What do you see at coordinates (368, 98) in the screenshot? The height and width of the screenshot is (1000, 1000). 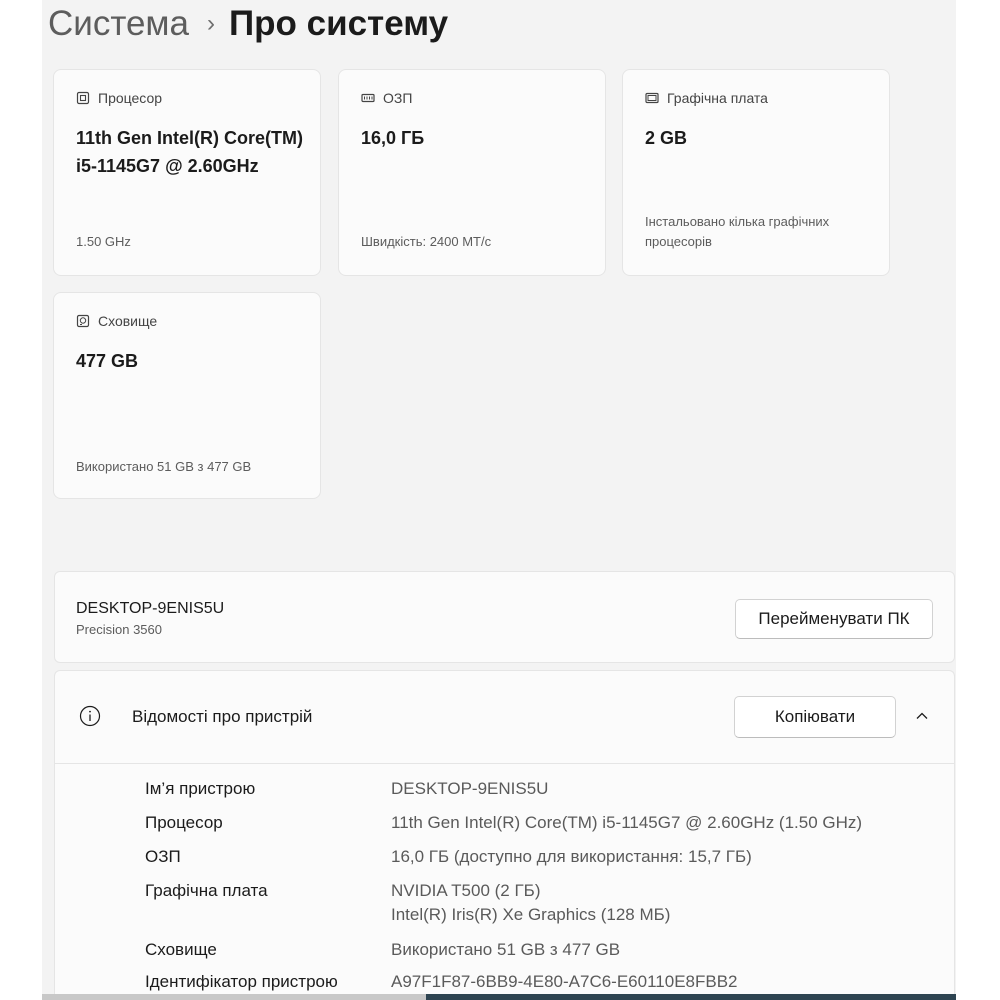 I see `ram-icon` at bounding box center [368, 98].